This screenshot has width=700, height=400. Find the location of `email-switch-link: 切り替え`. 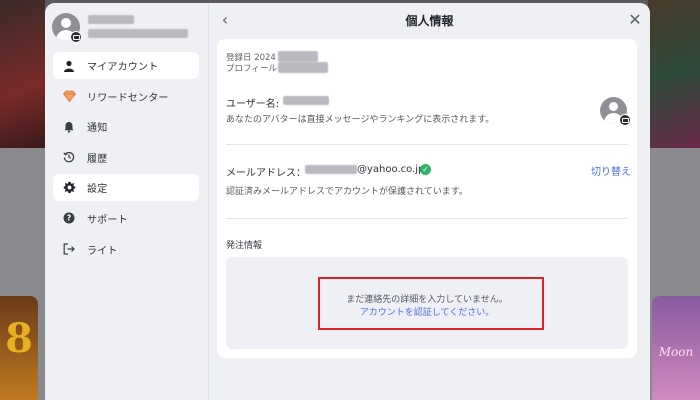

email-switch-link: 切り替え is located at coordinates (611, 170).